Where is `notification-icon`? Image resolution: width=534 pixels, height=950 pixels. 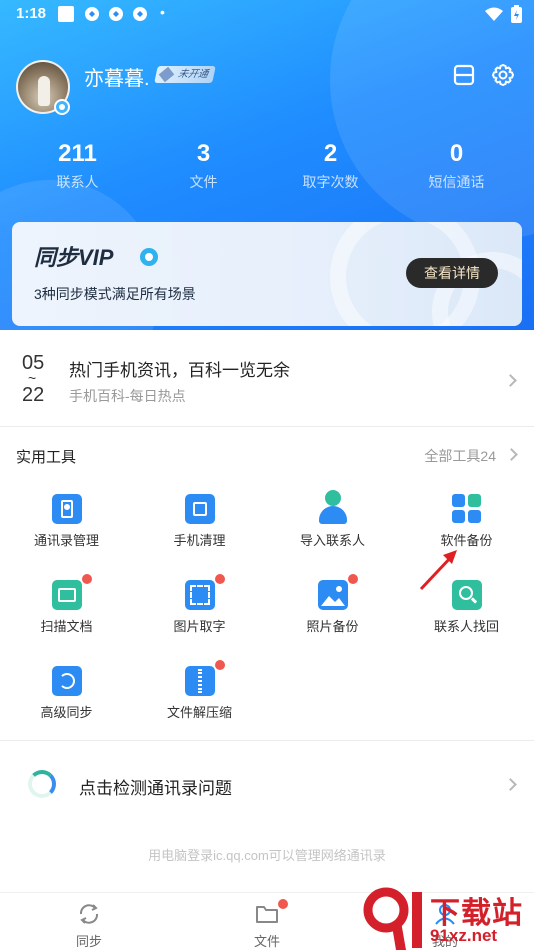 notification-icon is located at coordinates (66, 14).